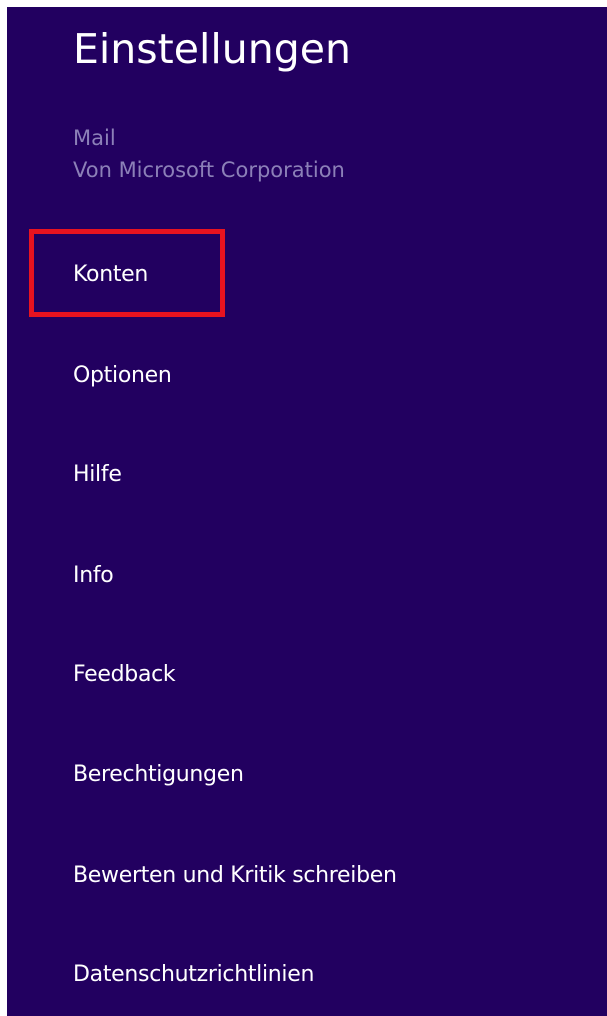 This screenshot has height=1016, width=607. I want to click on menu-item-info: Info, so click(93, 576).